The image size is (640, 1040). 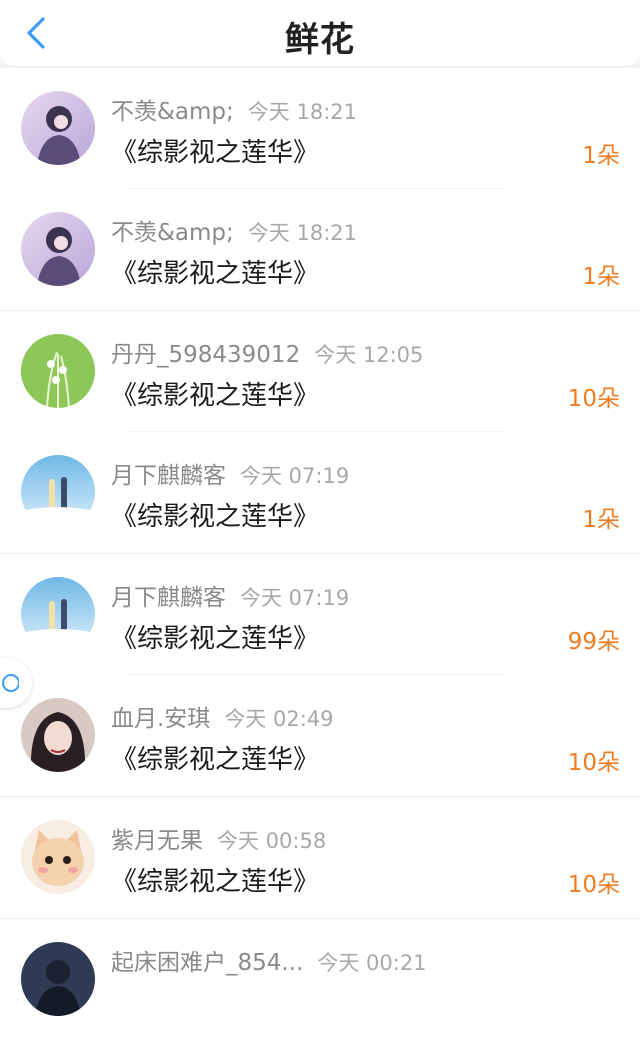 I want to click on top-bar: 鲜花, so click(x=320, y=33).